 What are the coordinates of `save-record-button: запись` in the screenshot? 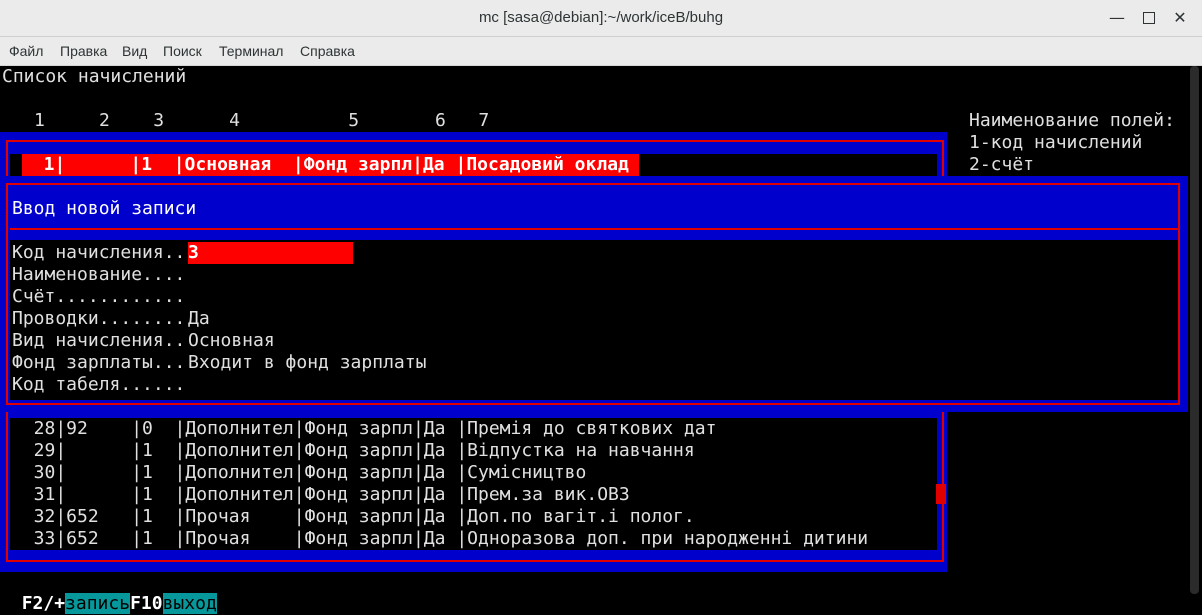 It's located at (98, 603).